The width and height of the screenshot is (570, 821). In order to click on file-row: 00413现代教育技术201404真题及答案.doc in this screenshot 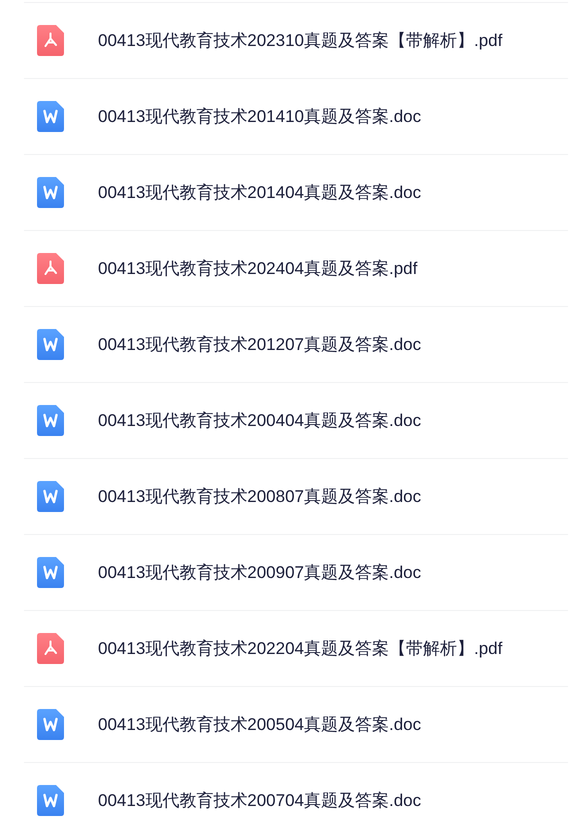, I will do `click(296, 192)`.